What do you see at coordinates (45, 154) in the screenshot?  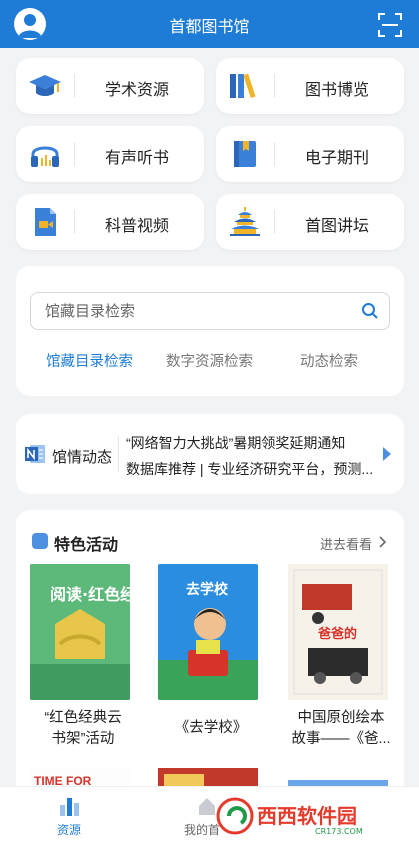 I see `headphones-icon` at bounding box center [45, 154].